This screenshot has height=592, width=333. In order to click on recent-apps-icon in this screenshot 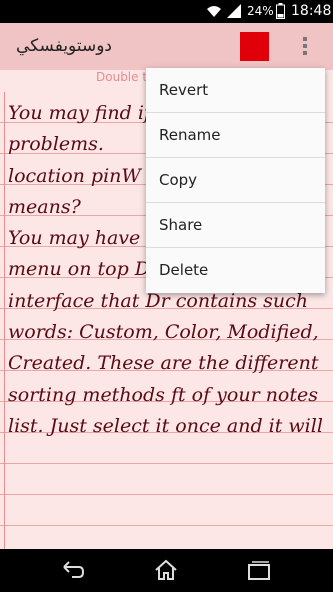, I will do `click(259, 570)`.